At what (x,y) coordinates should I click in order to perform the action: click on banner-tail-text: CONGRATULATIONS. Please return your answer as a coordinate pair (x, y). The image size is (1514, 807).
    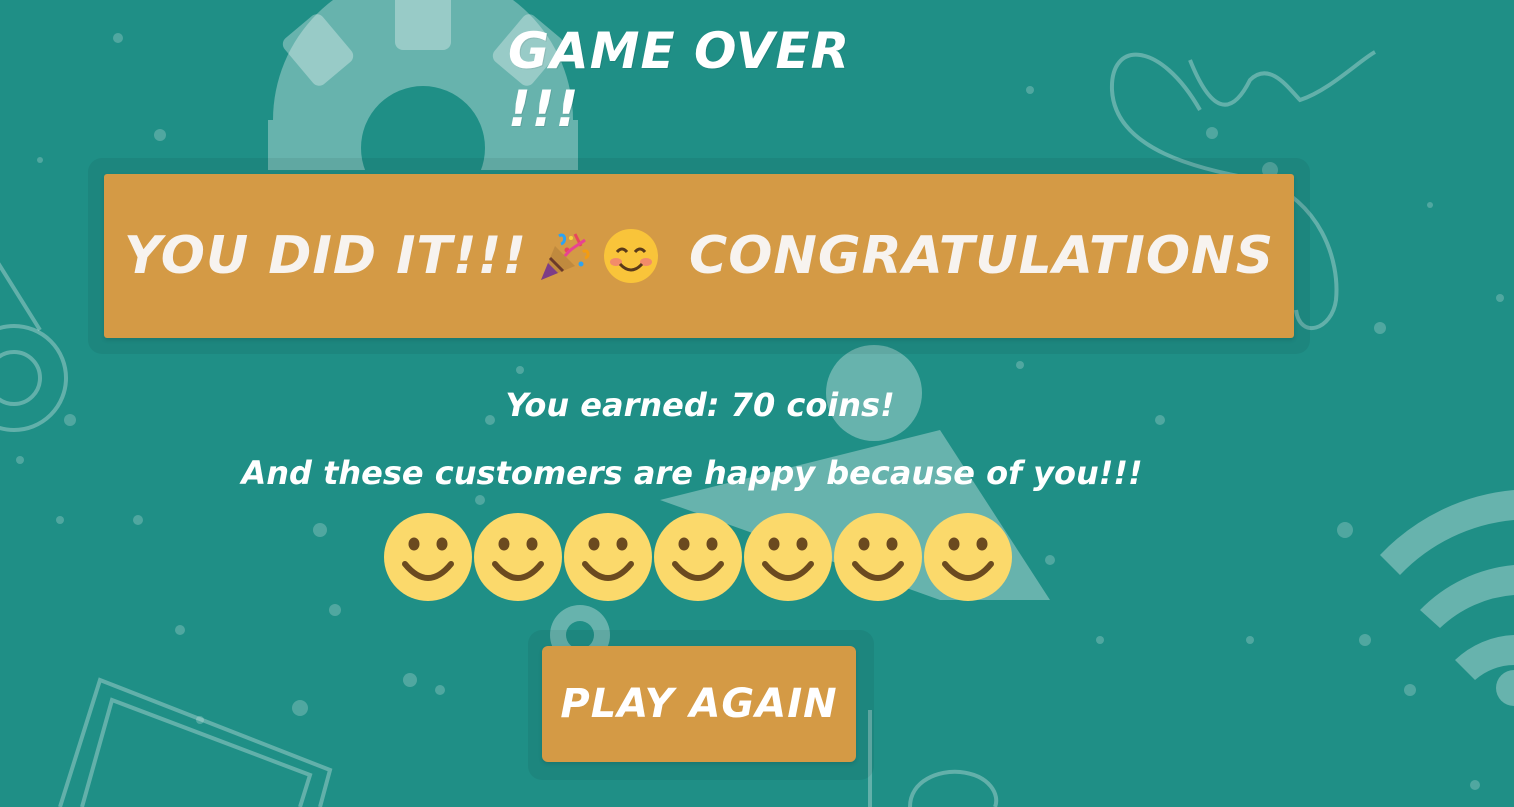
    Looking at the image, I should click on (982, 256).